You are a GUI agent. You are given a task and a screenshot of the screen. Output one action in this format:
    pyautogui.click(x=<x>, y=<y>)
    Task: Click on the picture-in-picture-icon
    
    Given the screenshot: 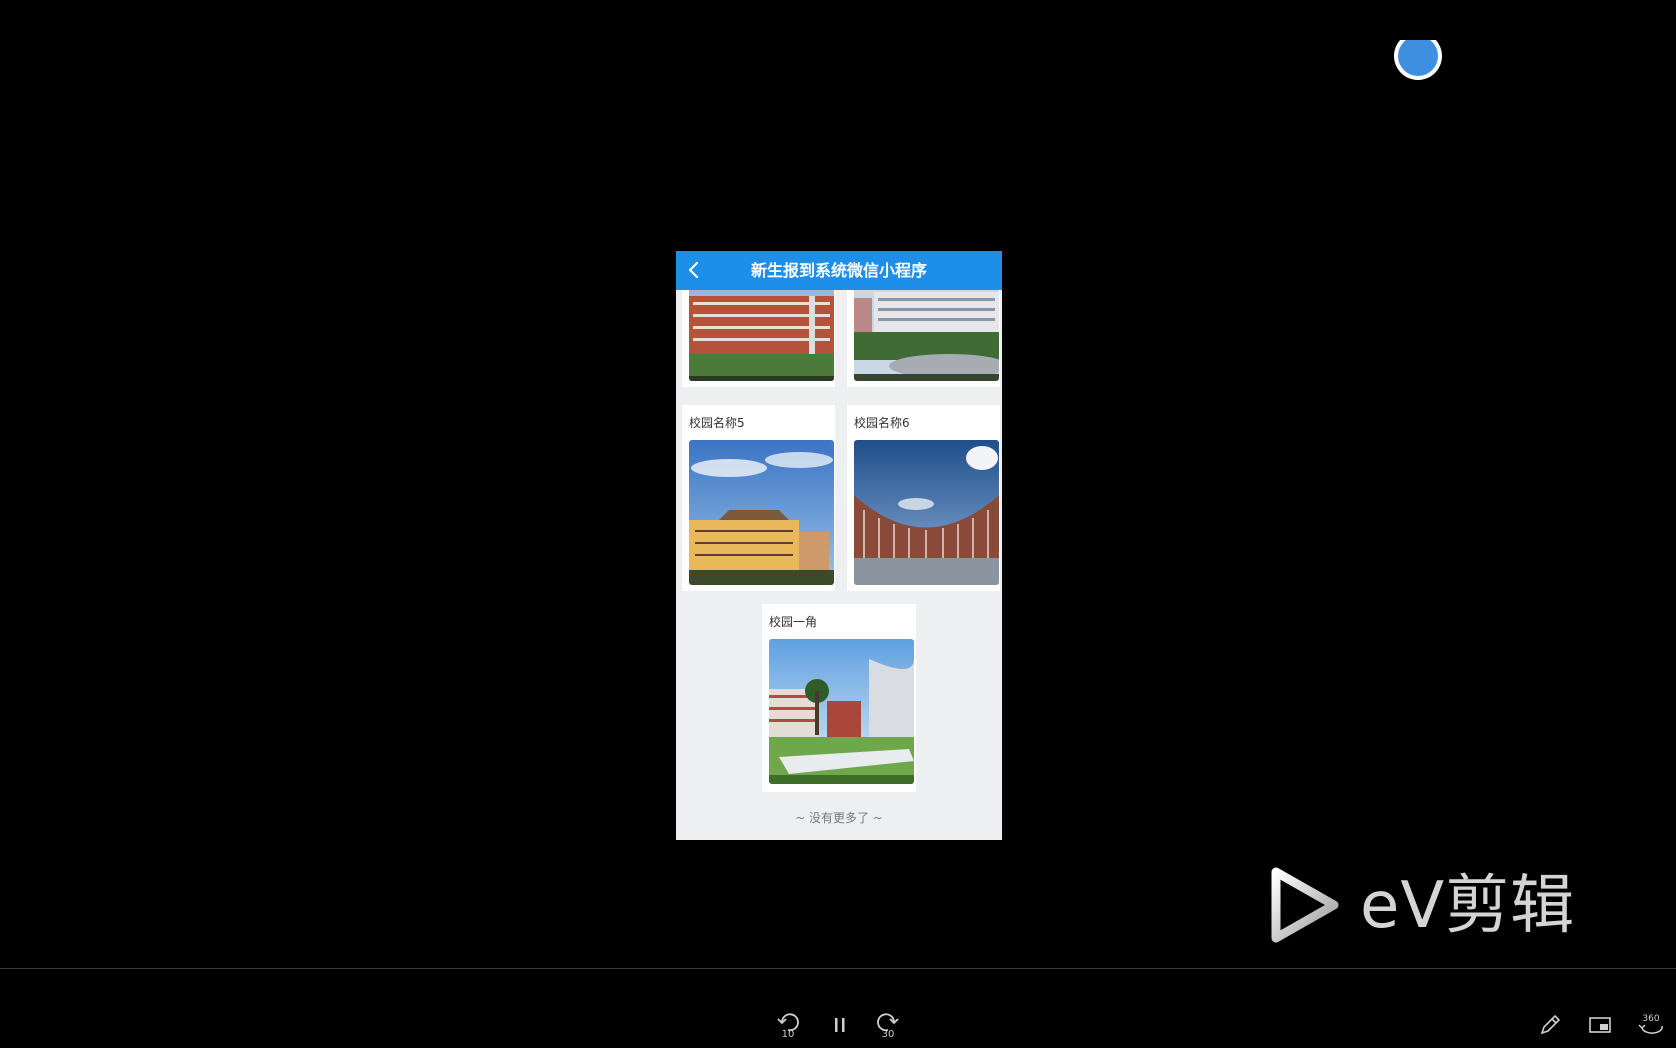 What is the action you would take?
    pyautogui.click(x=1600, y=1025)
    